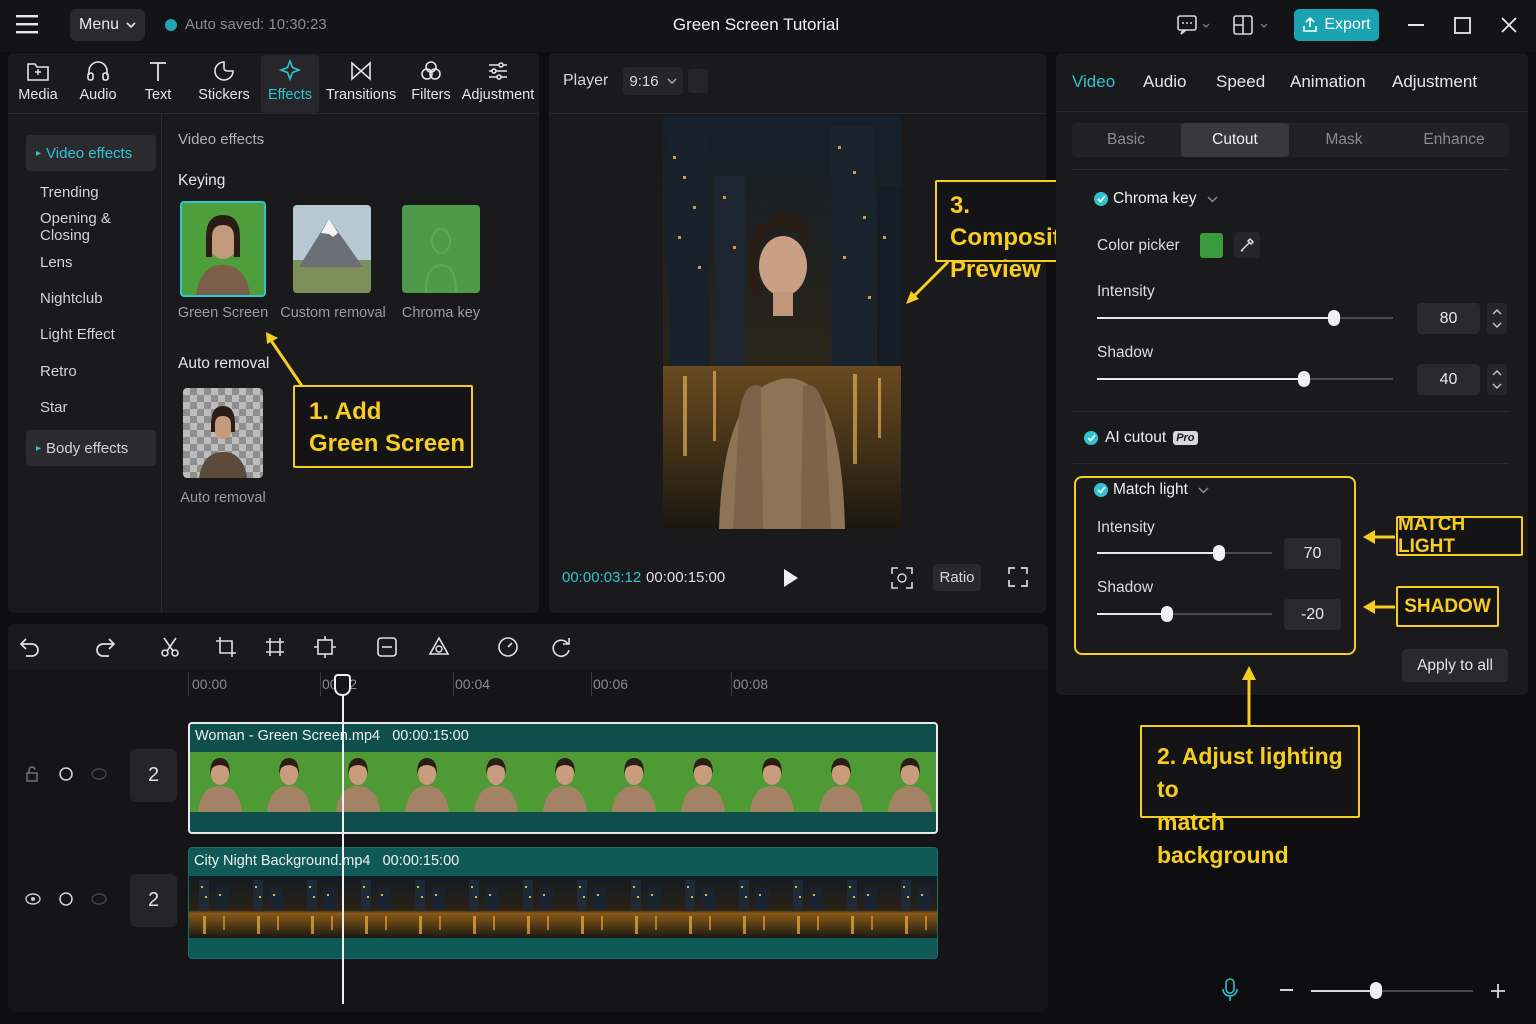 Image resolution: width=1536 pixels, height=1024 pixels. Describe the element at coordinates (1247, 245) in the screenshot. I see `eyedropper-icon` at that location.